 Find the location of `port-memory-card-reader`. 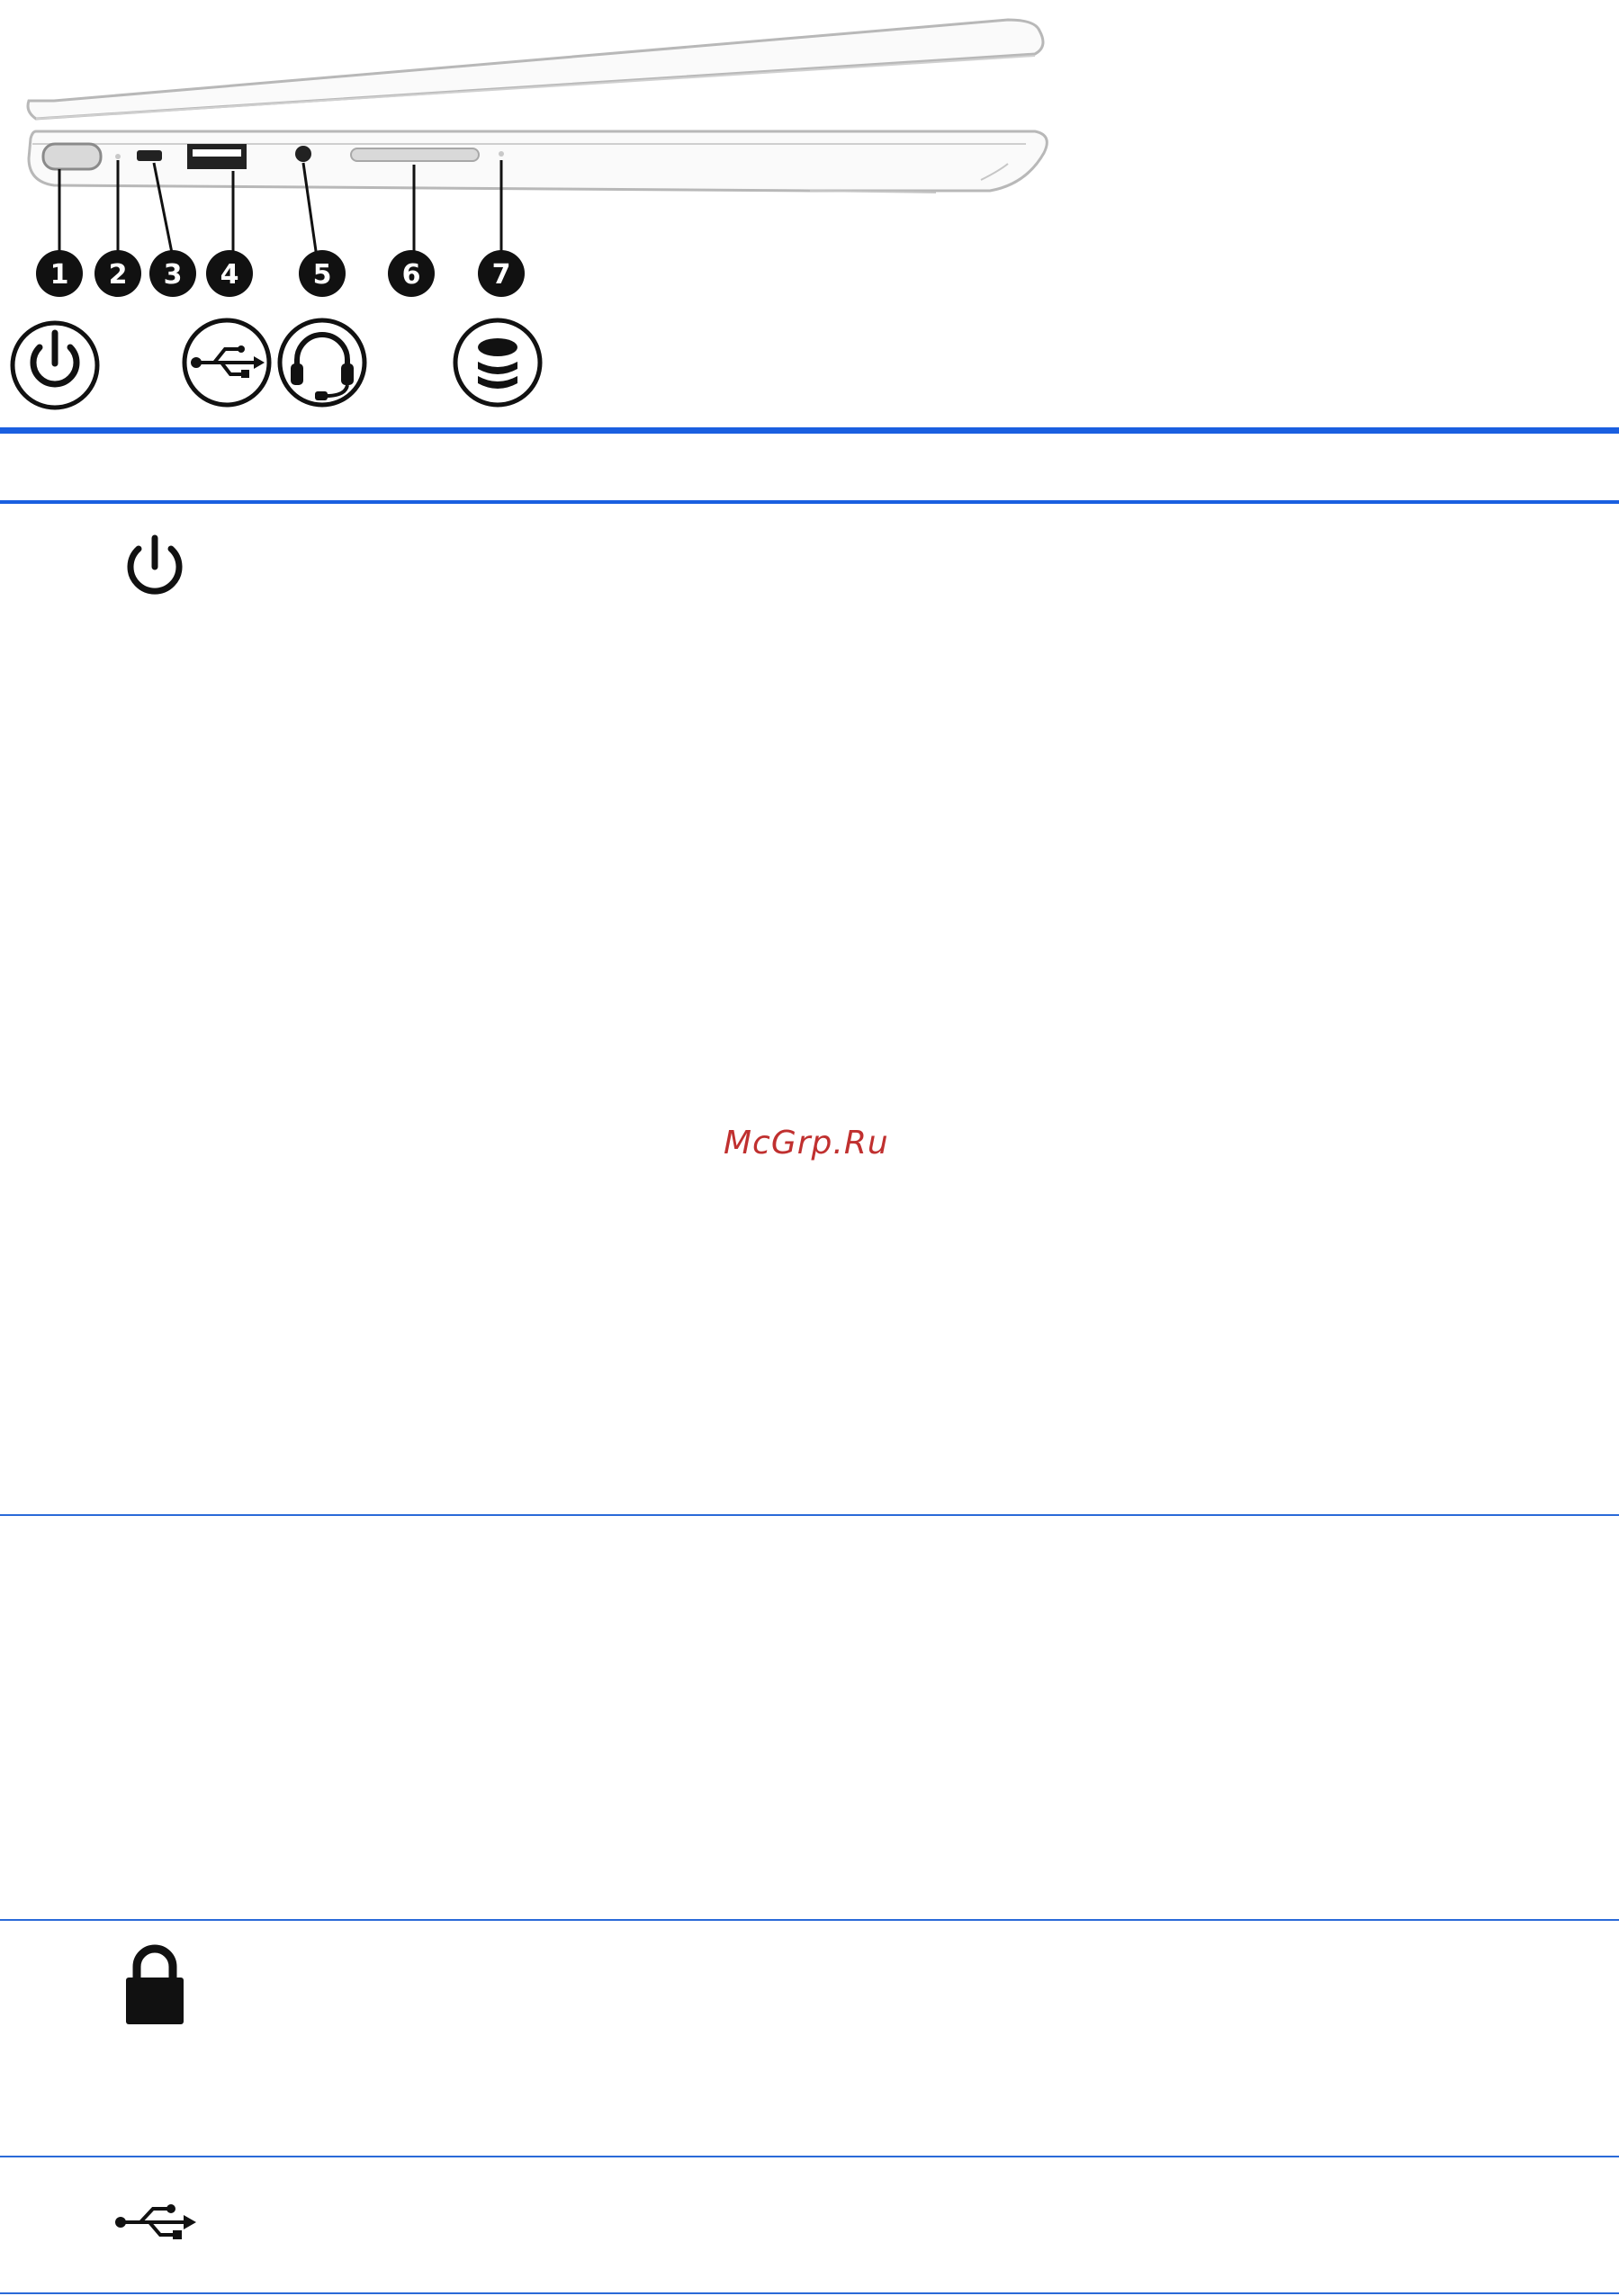

port-memory-card-reader is located at coordinates (415, 155).